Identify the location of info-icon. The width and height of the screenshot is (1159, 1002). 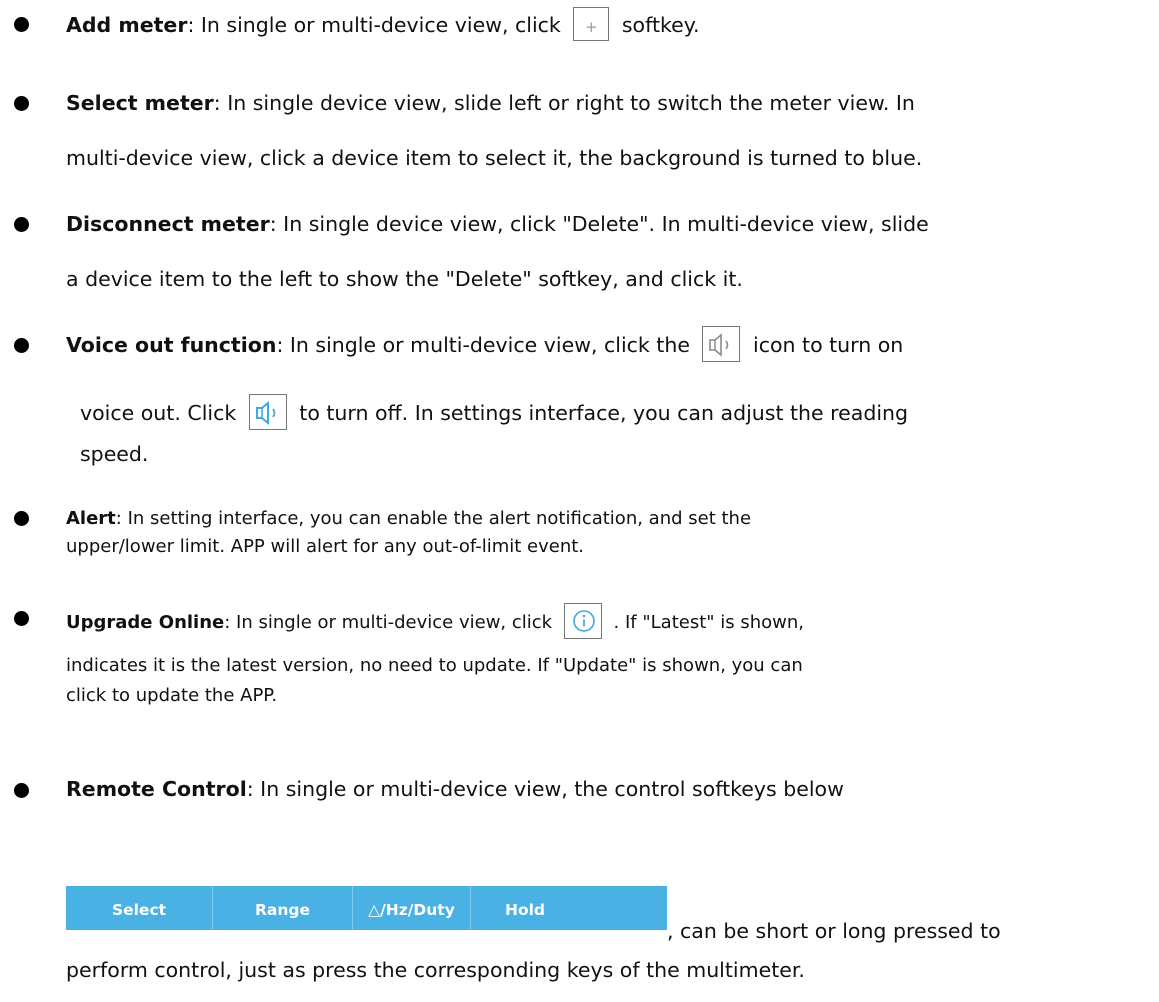
(584, 621).